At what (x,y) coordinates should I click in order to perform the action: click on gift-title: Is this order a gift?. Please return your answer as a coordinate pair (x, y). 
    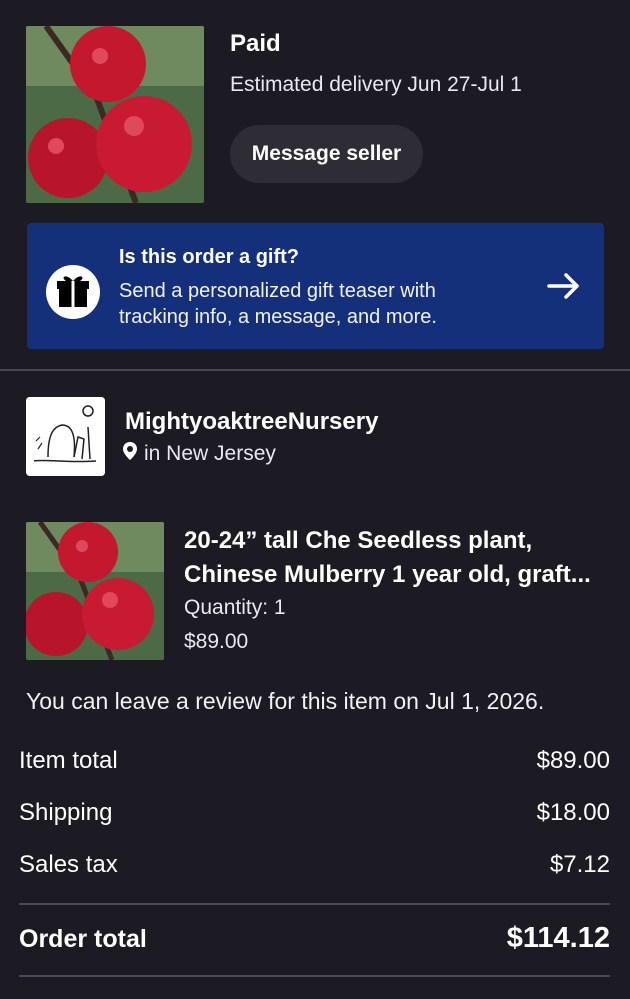
    Looking at the image, I should click on (209, 257).